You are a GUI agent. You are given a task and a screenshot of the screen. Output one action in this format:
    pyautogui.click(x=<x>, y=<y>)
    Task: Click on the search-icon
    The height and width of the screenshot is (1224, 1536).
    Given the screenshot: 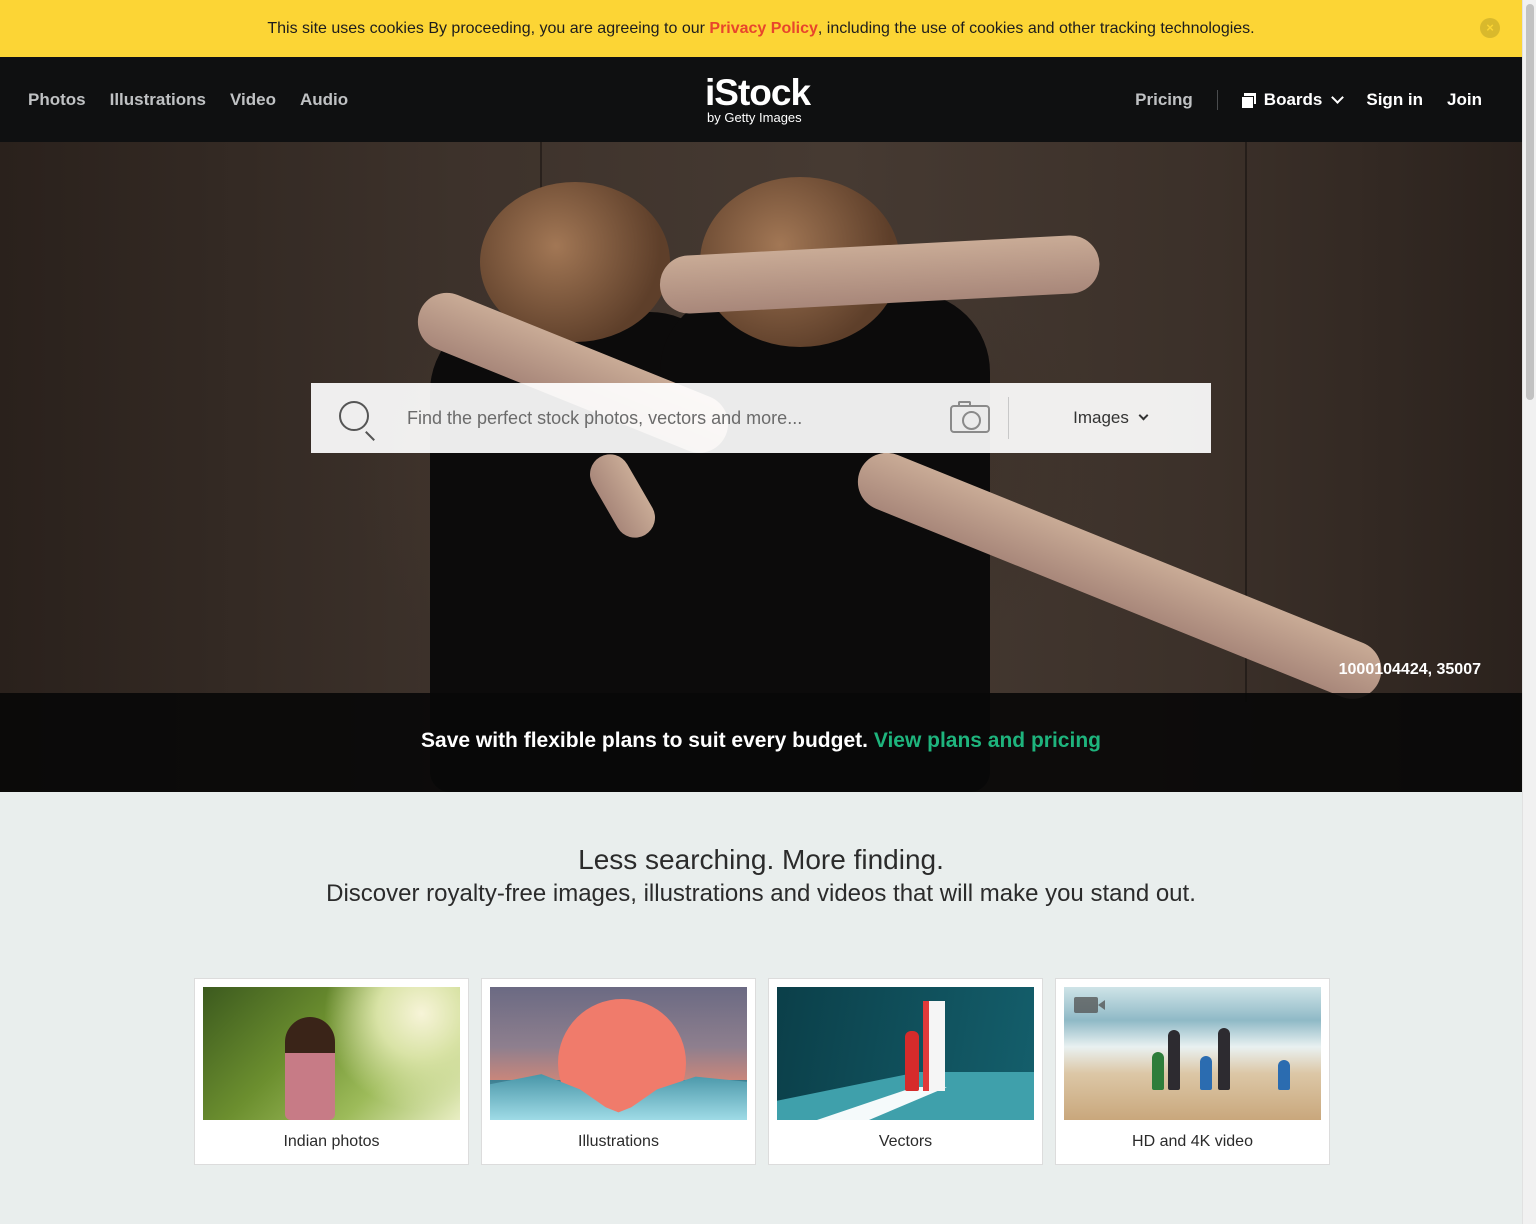 What is the action you would take?
    pyautogui.click(x=354, y=416)
    